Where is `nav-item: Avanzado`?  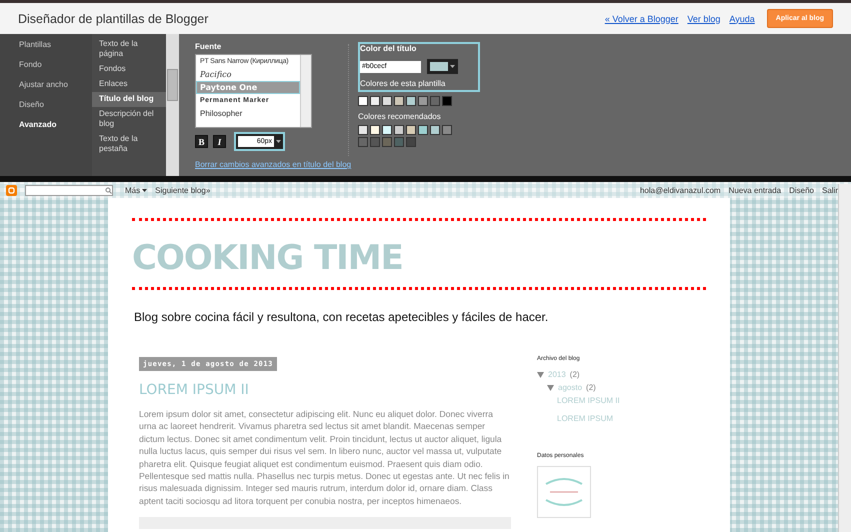
nav-item: Avanzado is located at coordinates (55, 124).